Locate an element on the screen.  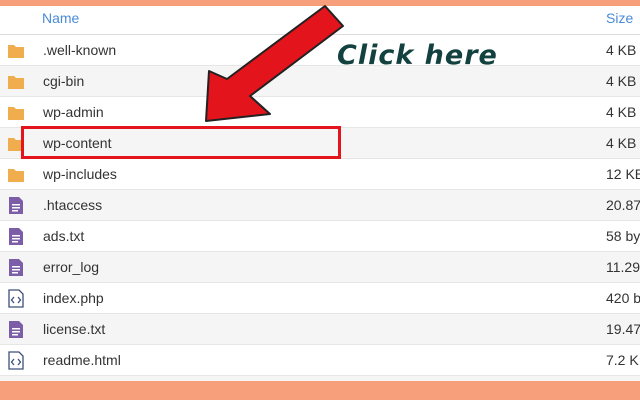
file-row: license.txt 19.47 is located at coordinates (320, 329).